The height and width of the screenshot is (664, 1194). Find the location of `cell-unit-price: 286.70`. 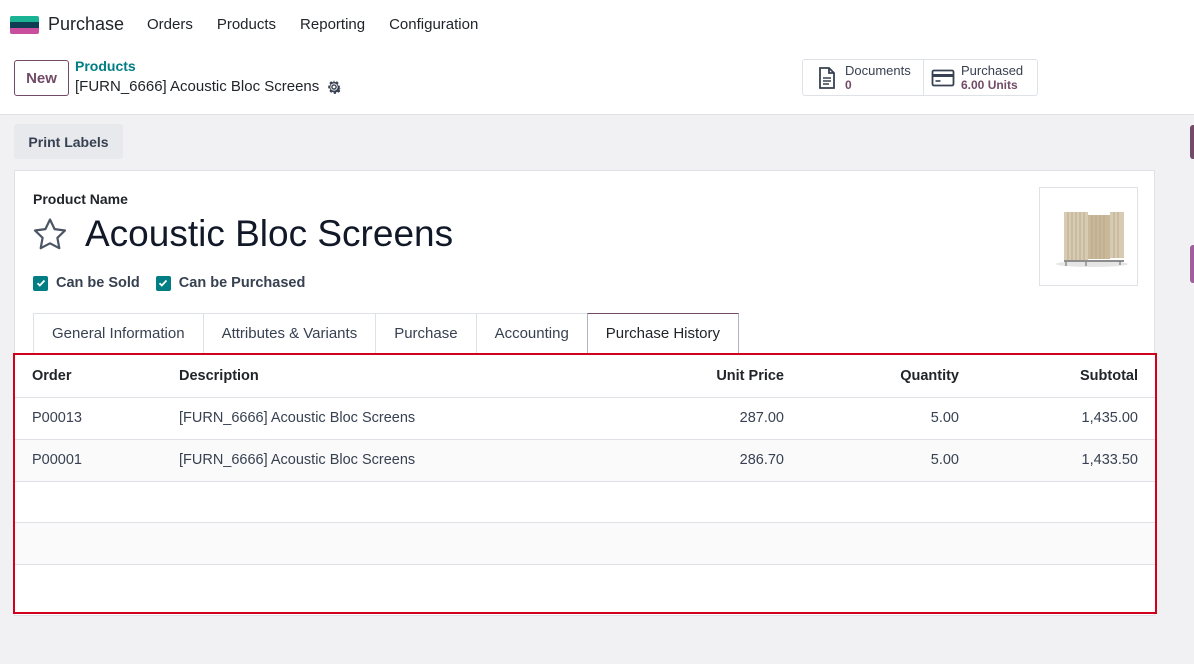

cell-unit-price: 286.70 is located at coordinates (701, 460).